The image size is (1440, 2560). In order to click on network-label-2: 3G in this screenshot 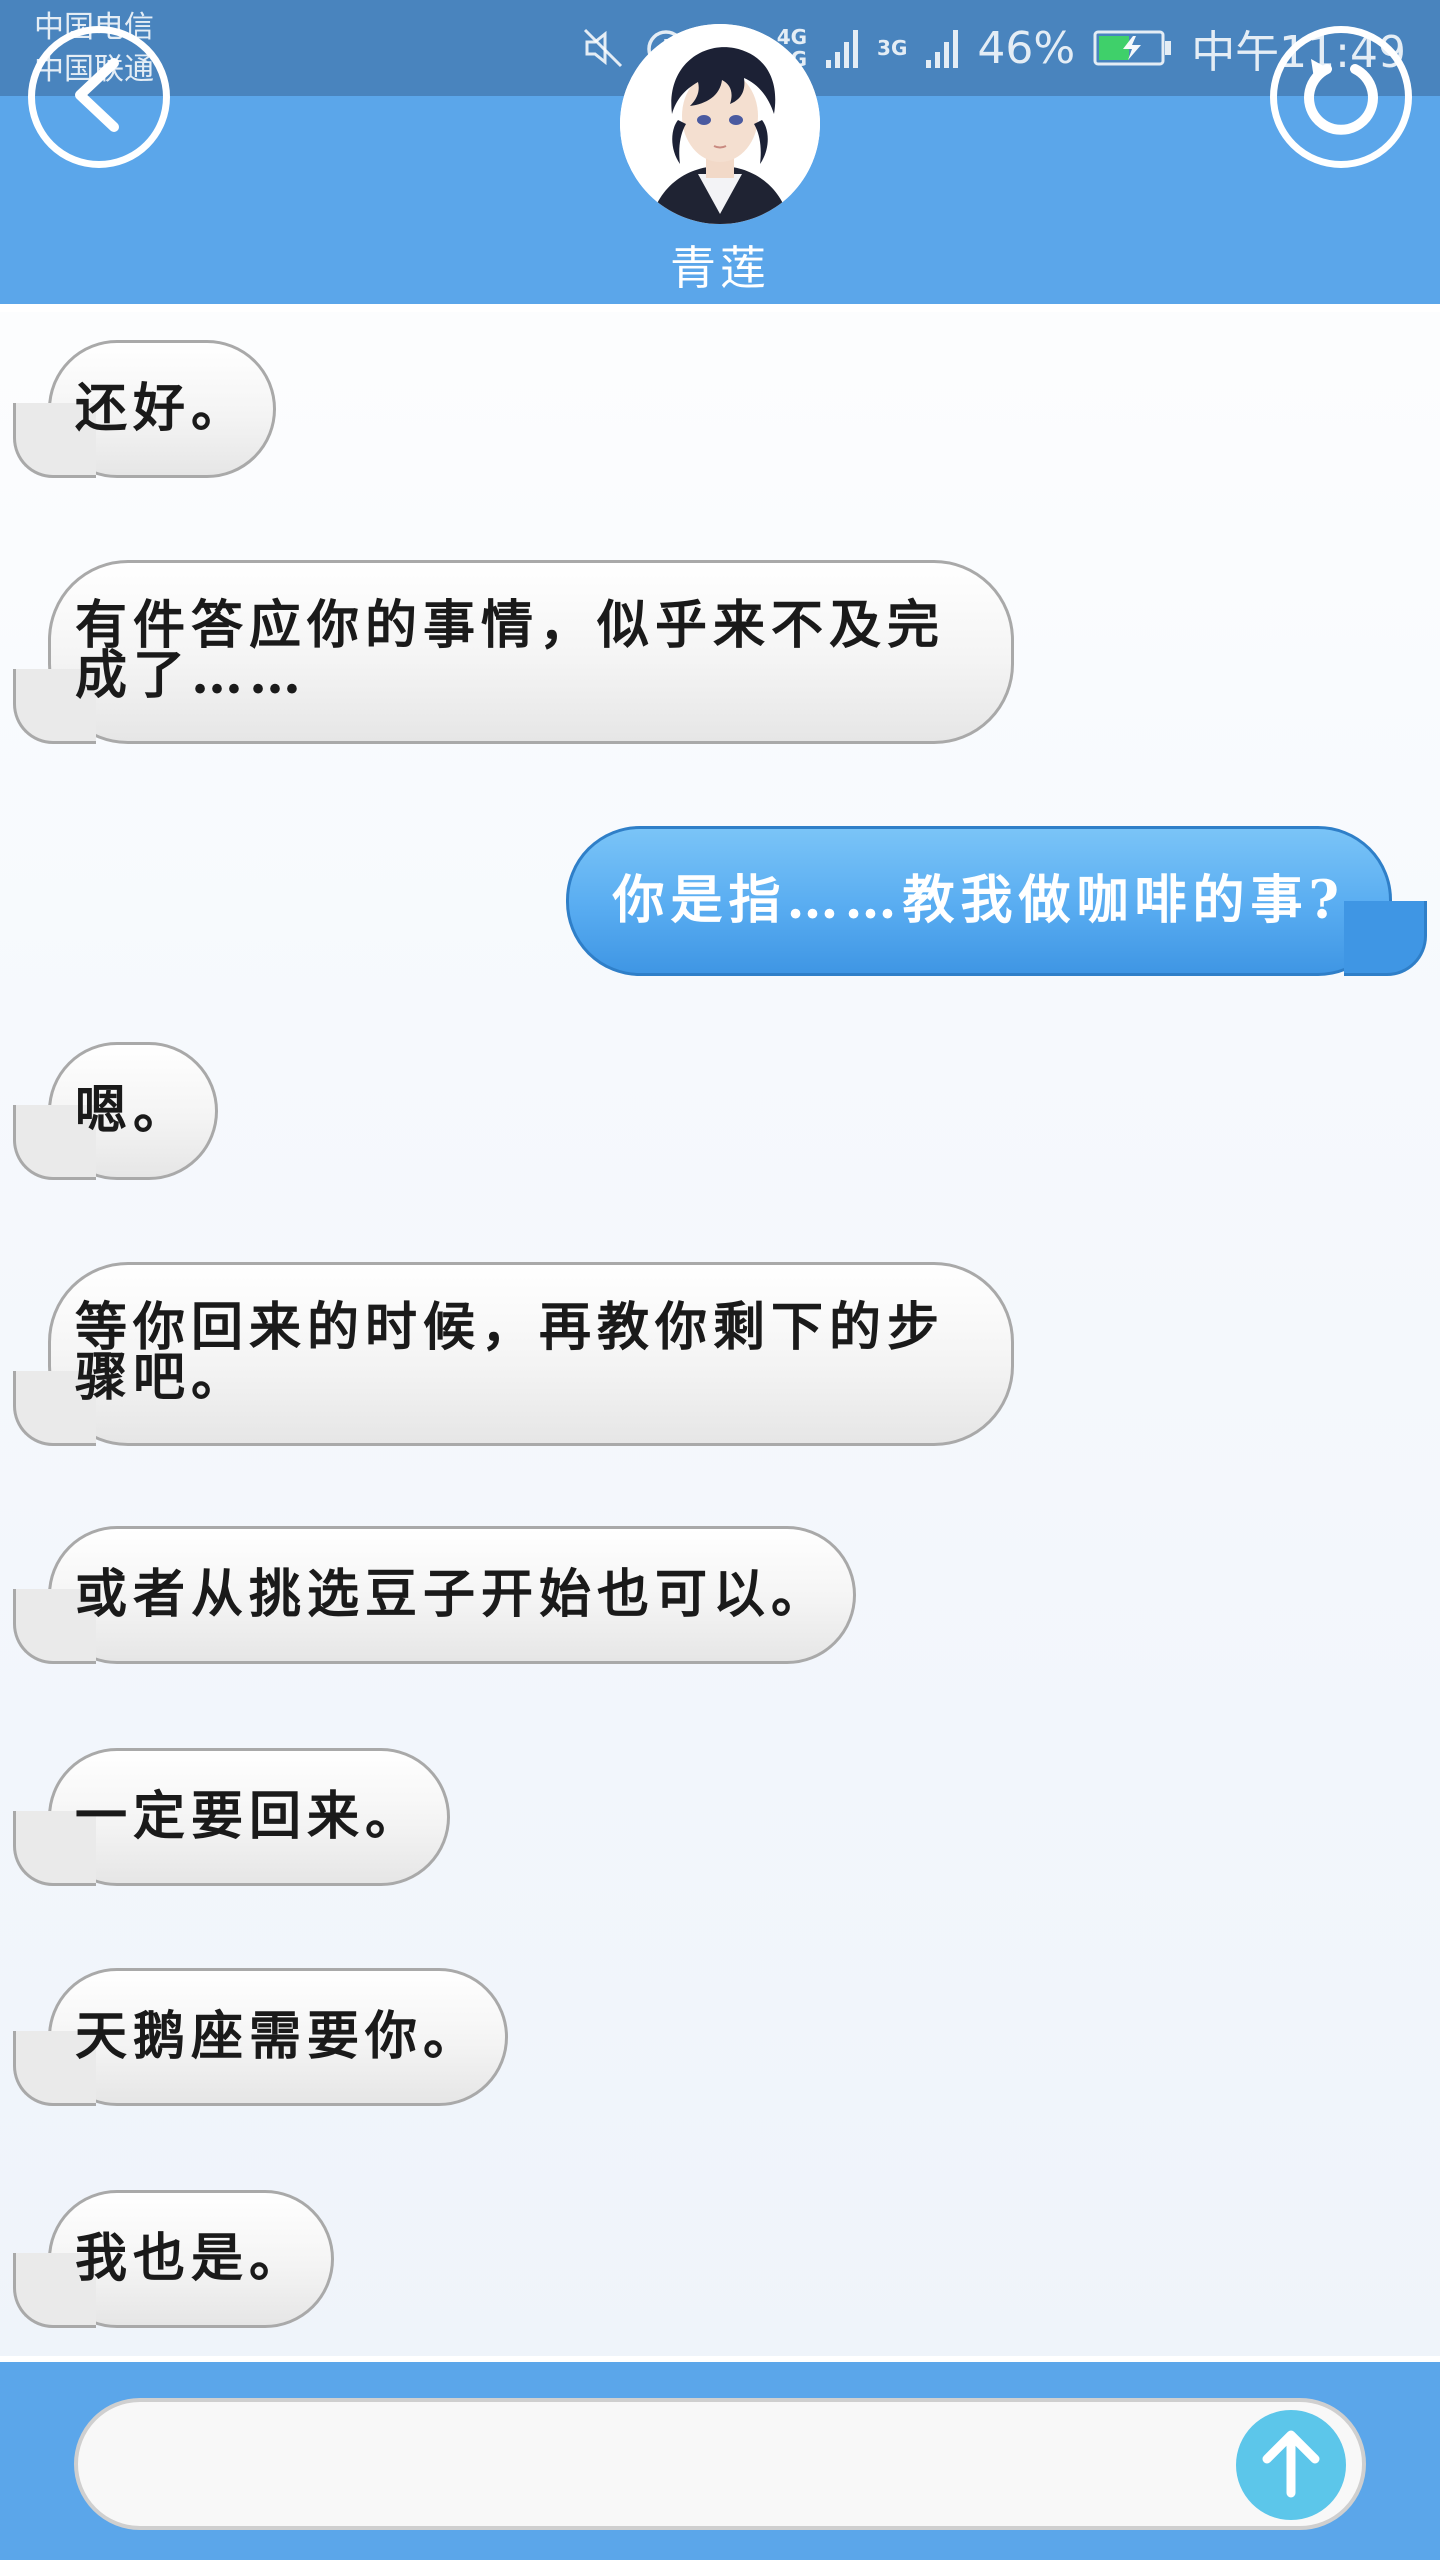, I will do `click(892, 48)`.